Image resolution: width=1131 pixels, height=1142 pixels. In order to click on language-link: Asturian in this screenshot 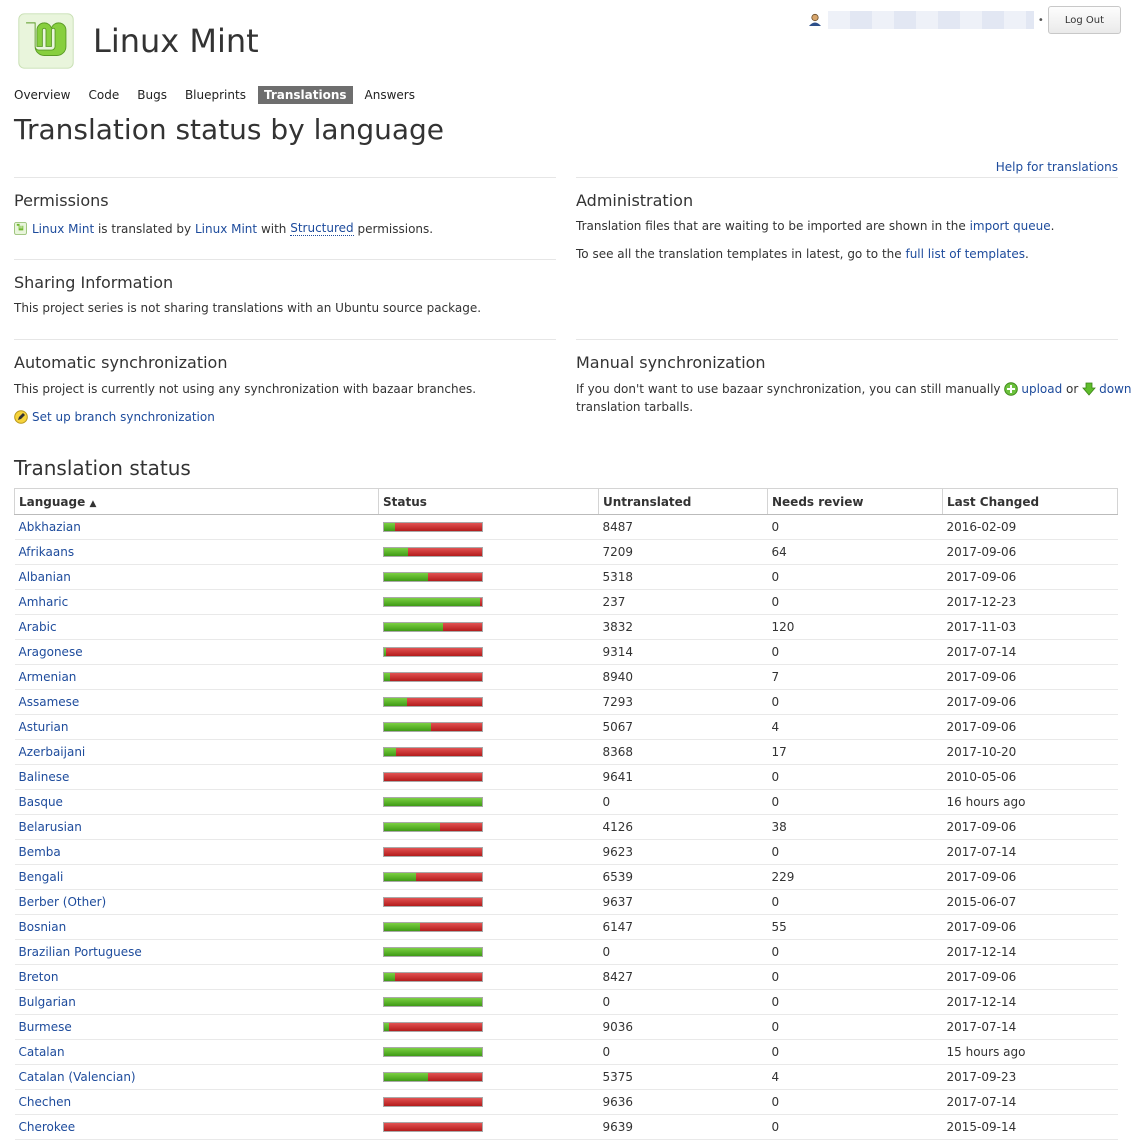, I will do `click(44, 727)`.